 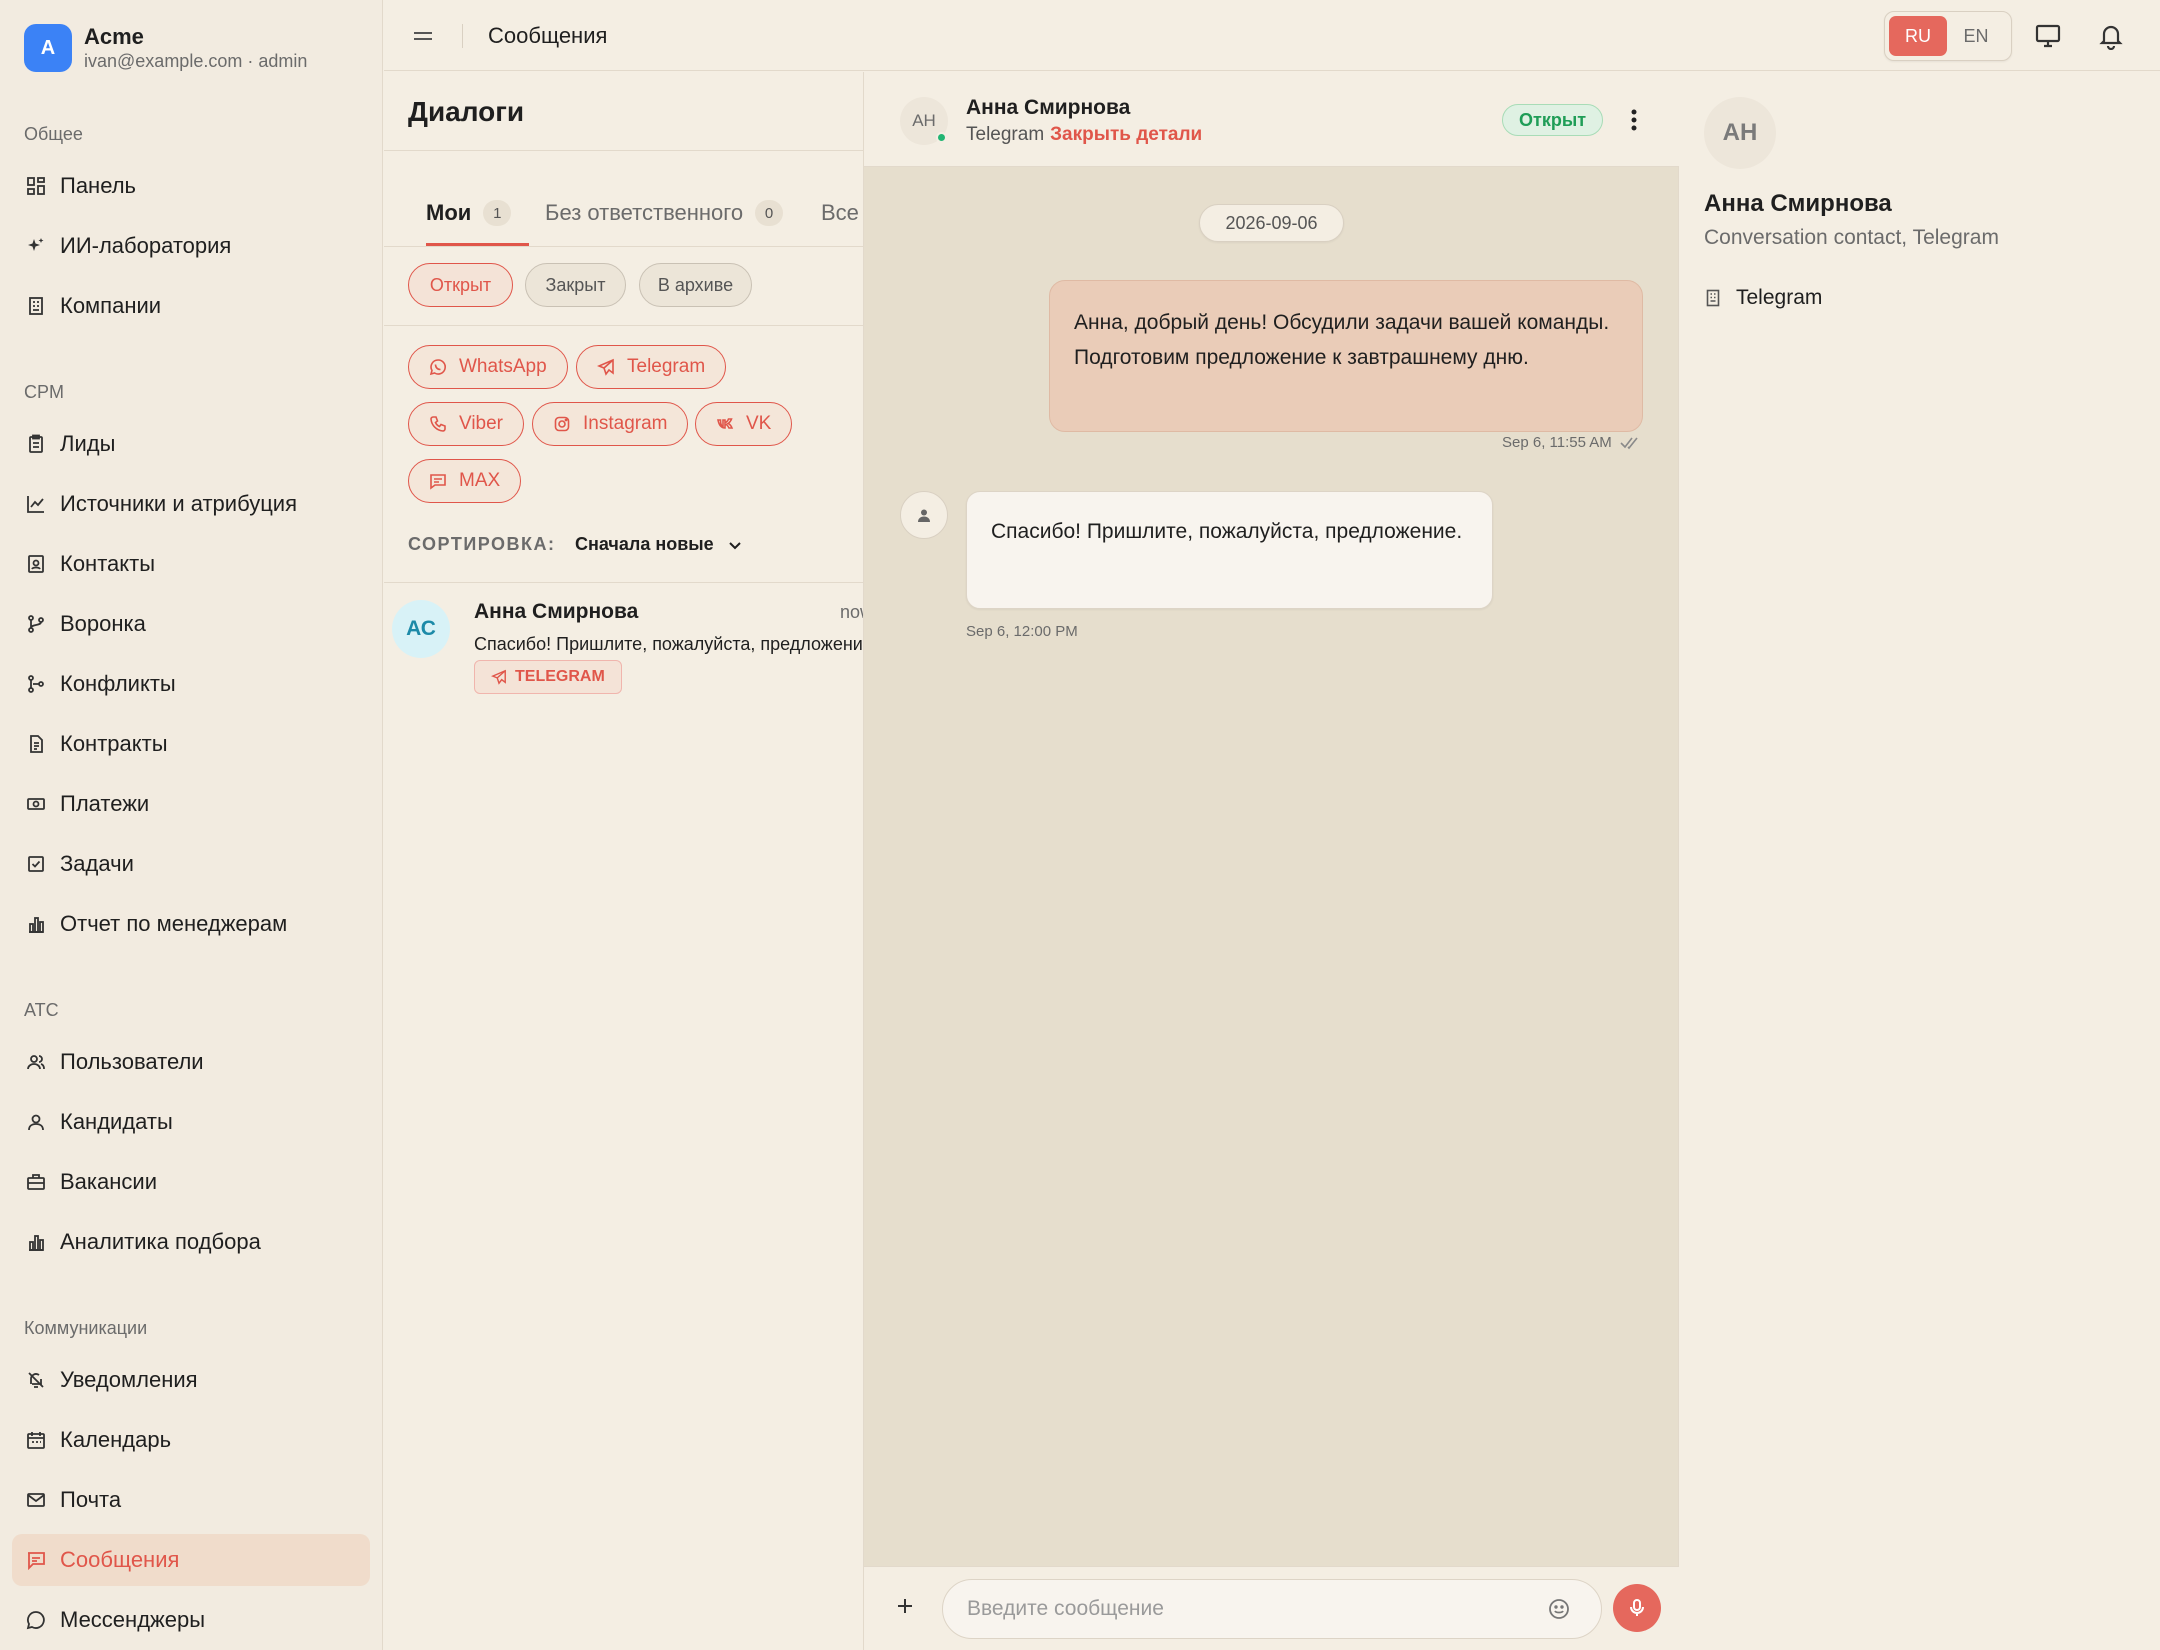 I want to click on sidebar-item-label: Контракты, so click(x=114, y=743).